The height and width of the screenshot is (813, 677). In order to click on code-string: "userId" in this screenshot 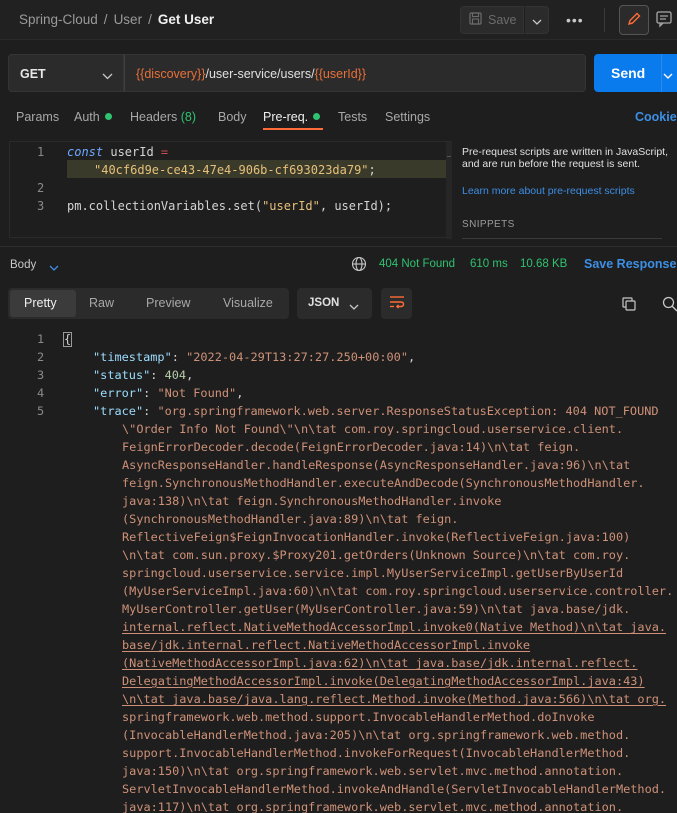, I will do `click(291, 206)`.